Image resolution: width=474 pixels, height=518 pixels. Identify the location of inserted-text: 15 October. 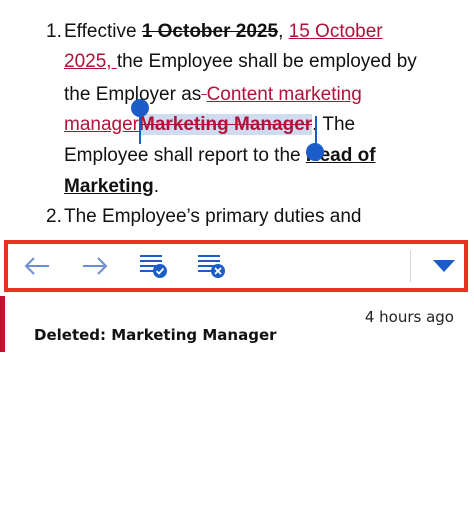
(336, 31).